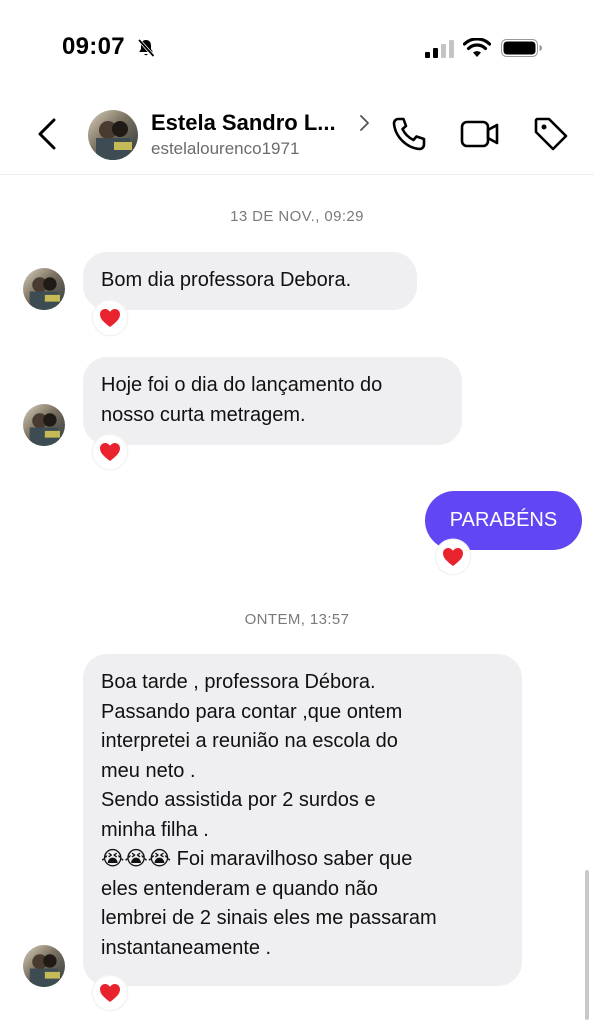 This screenshot has height=1024, width=594. I want to click on message-line: Hoje foi o dia do lançamento do, so click(242, 385).